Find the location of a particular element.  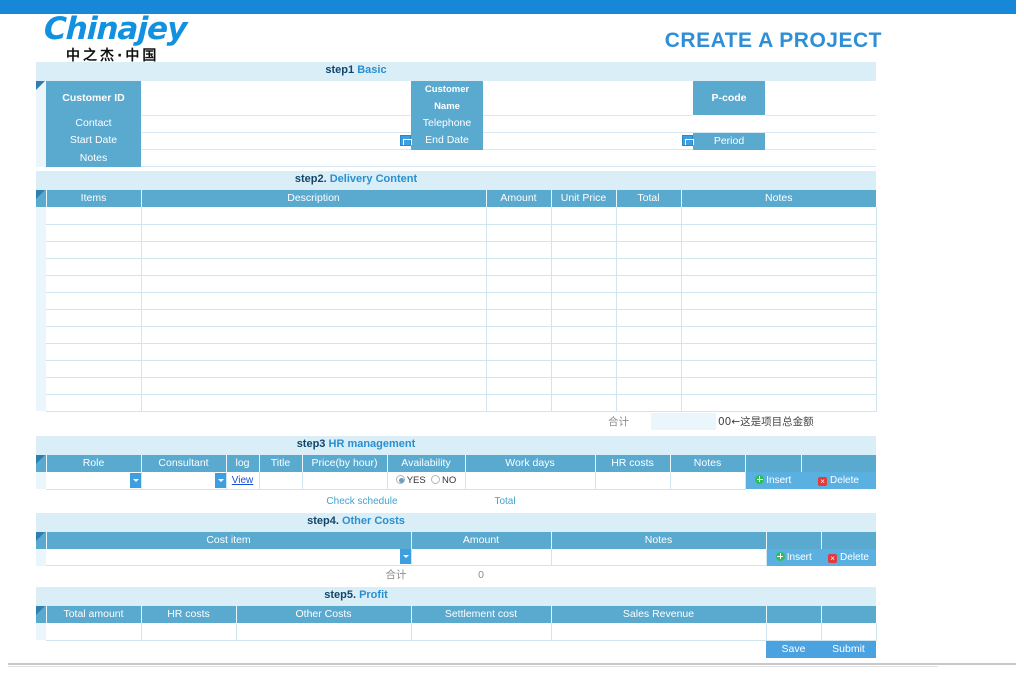

contact-input is located at coordinates (276, 124).